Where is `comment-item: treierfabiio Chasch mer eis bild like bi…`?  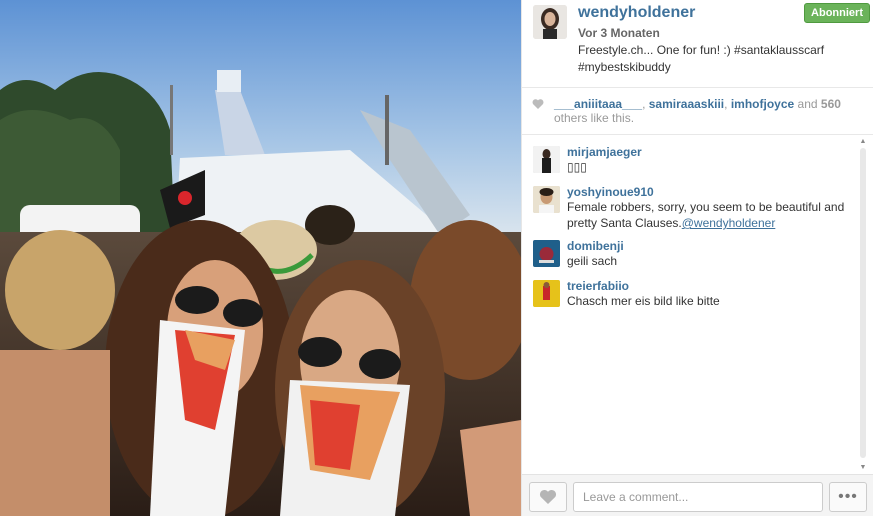 comment-item: treierfabiio Chasch mer eis bild like bi… is located at coordinates (697, 290).